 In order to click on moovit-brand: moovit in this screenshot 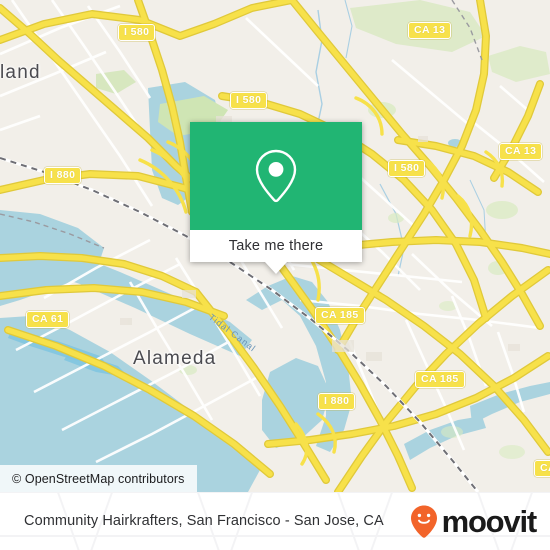, I will do `click(473, 521)`.